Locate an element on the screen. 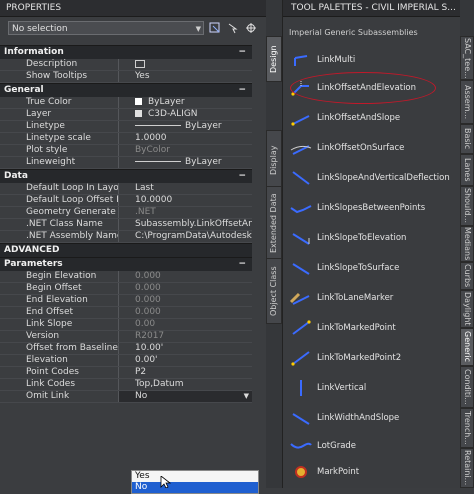 The height and width of the screenshot is (494, 474). link-marked-point-icon is located at coordinates (301, 328).